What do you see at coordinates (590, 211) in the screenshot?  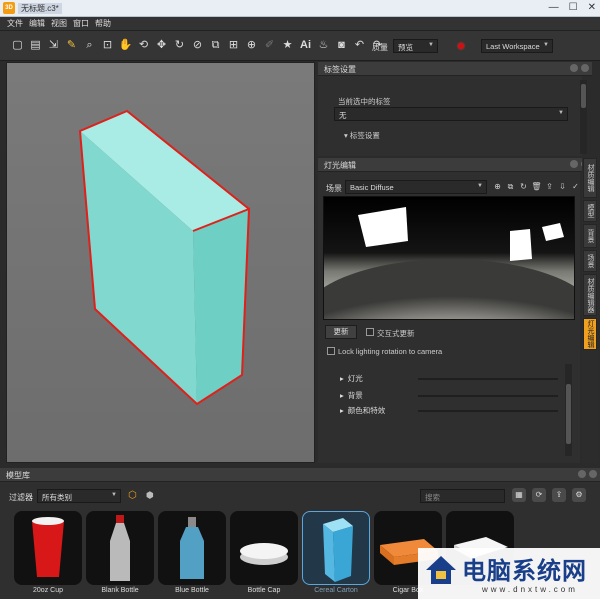 I see `tab-model: 模型` at bounding box center [590, 211].